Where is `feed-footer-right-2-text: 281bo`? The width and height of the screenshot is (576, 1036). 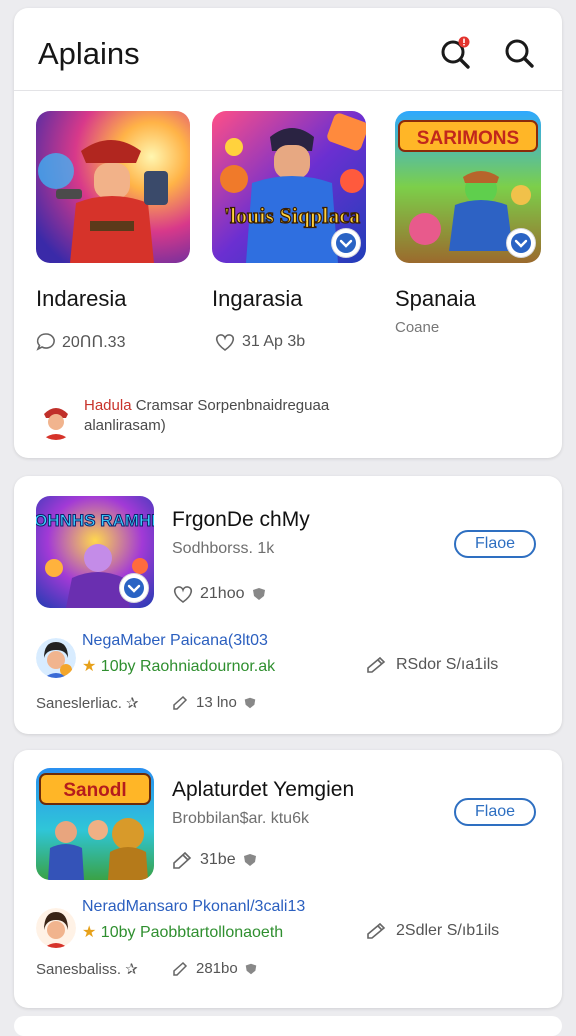
feed-footer-right-2-text: 281bo is located at coordinates (217, 968).